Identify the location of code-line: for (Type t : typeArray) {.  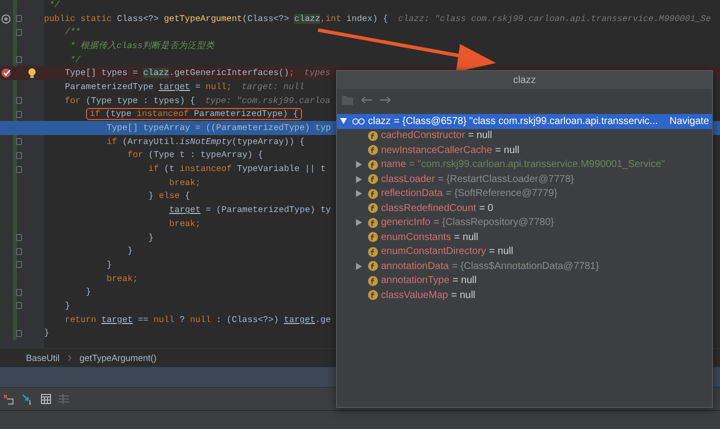
(196, 155).